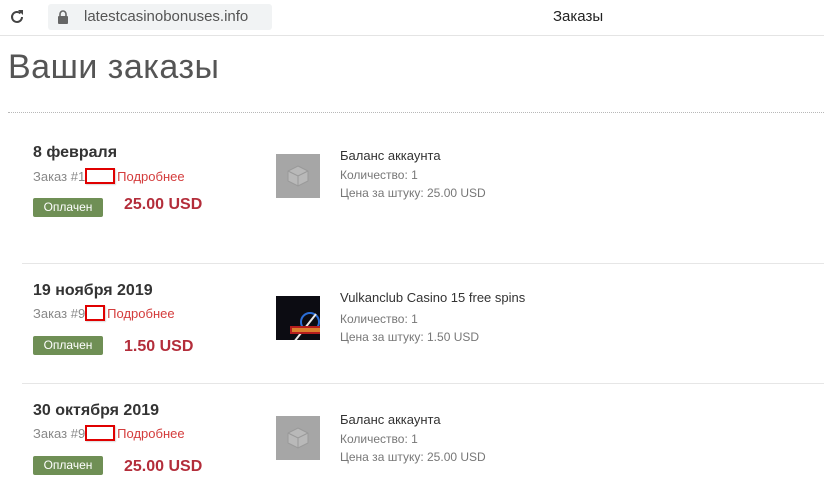 The height and width of the screenshot is (488, 824). I want to click on browser-toolbar: latestcasinobonuses.info Заказы, so click(412, 18).